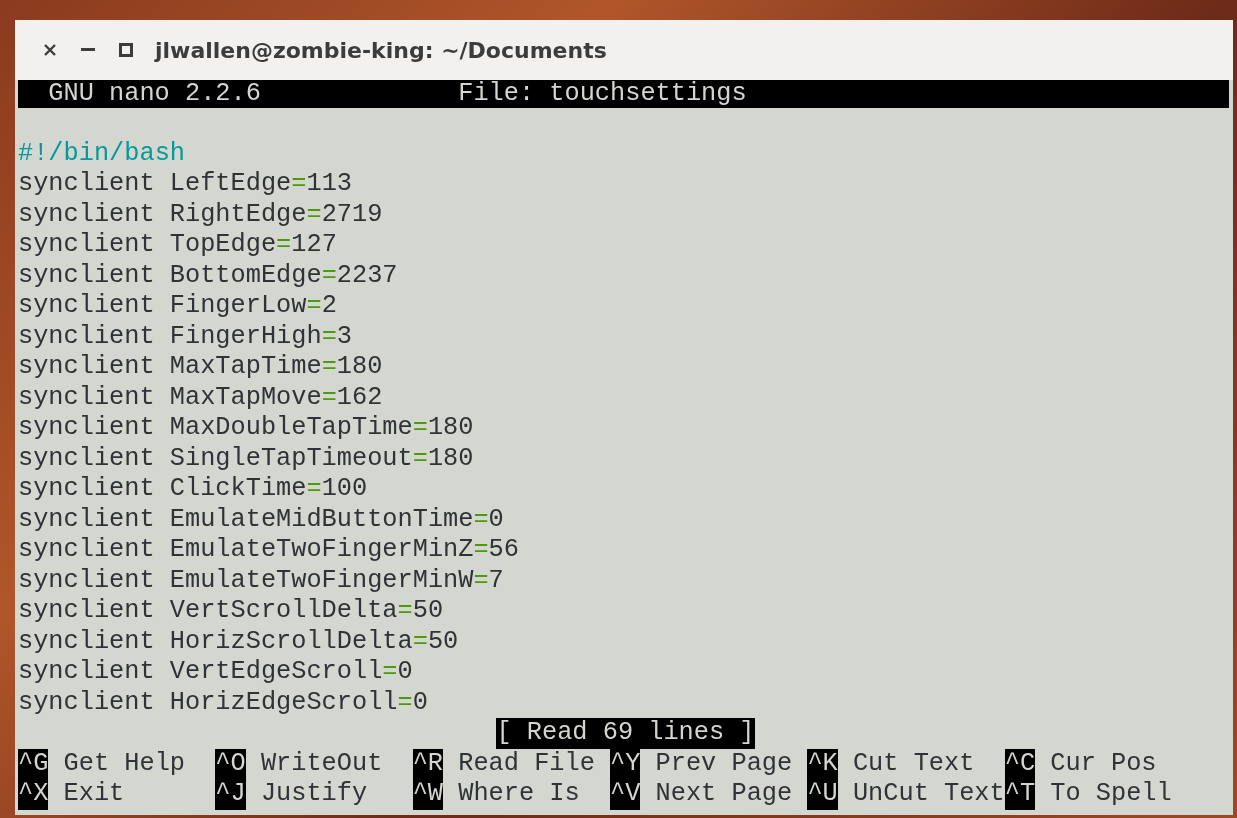  What do you see at coordinates (261, 519) in the screenshot?
I see `code-line: synclient EmulateMidButtonTime=0` at bounding box center [261, 519].